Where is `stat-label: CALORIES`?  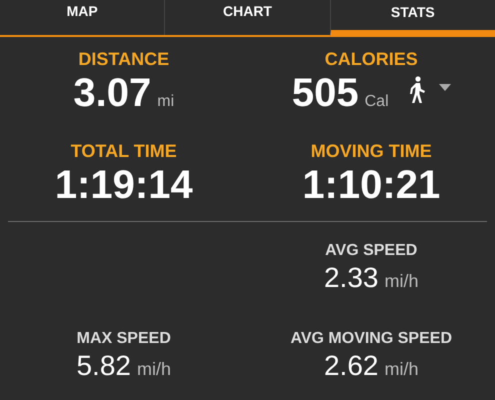 stat-label: CALORIES is located at coordinates (371, 59).